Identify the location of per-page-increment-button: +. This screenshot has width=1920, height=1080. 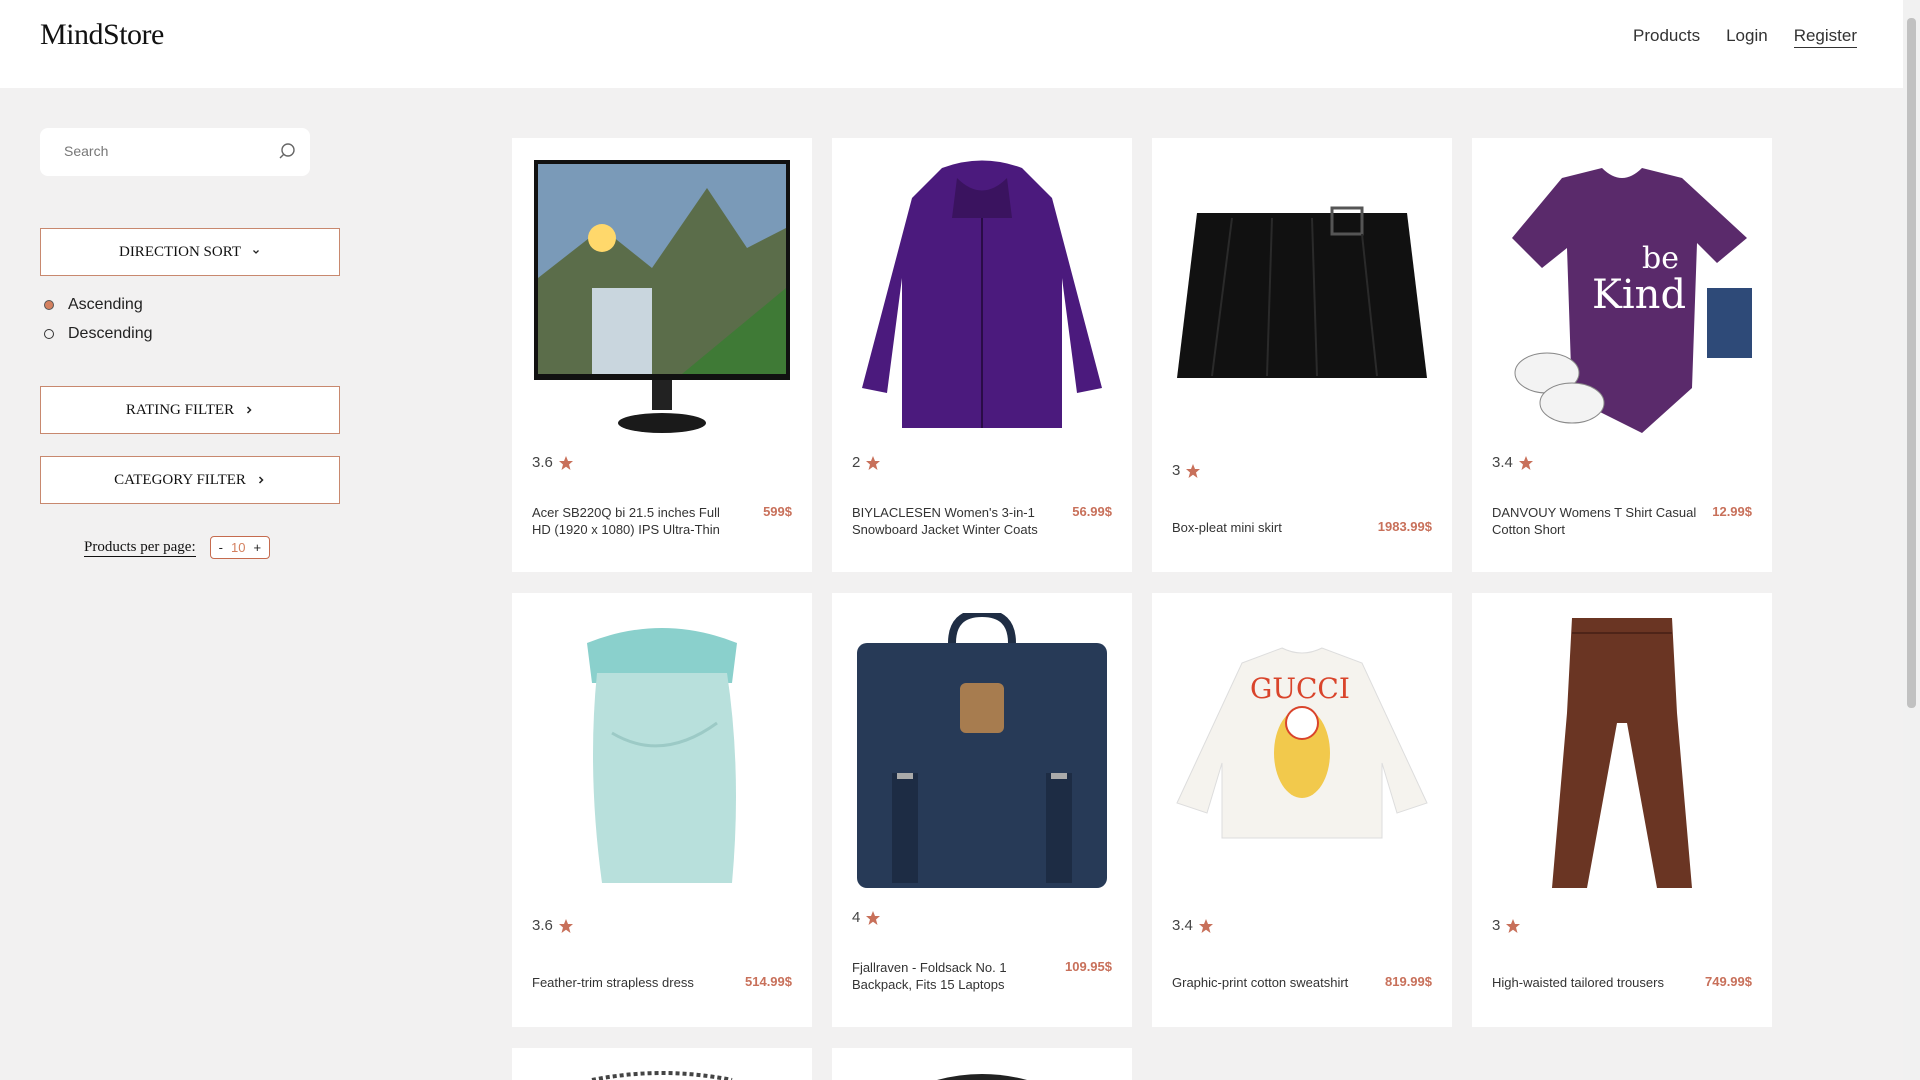
(257, 547).